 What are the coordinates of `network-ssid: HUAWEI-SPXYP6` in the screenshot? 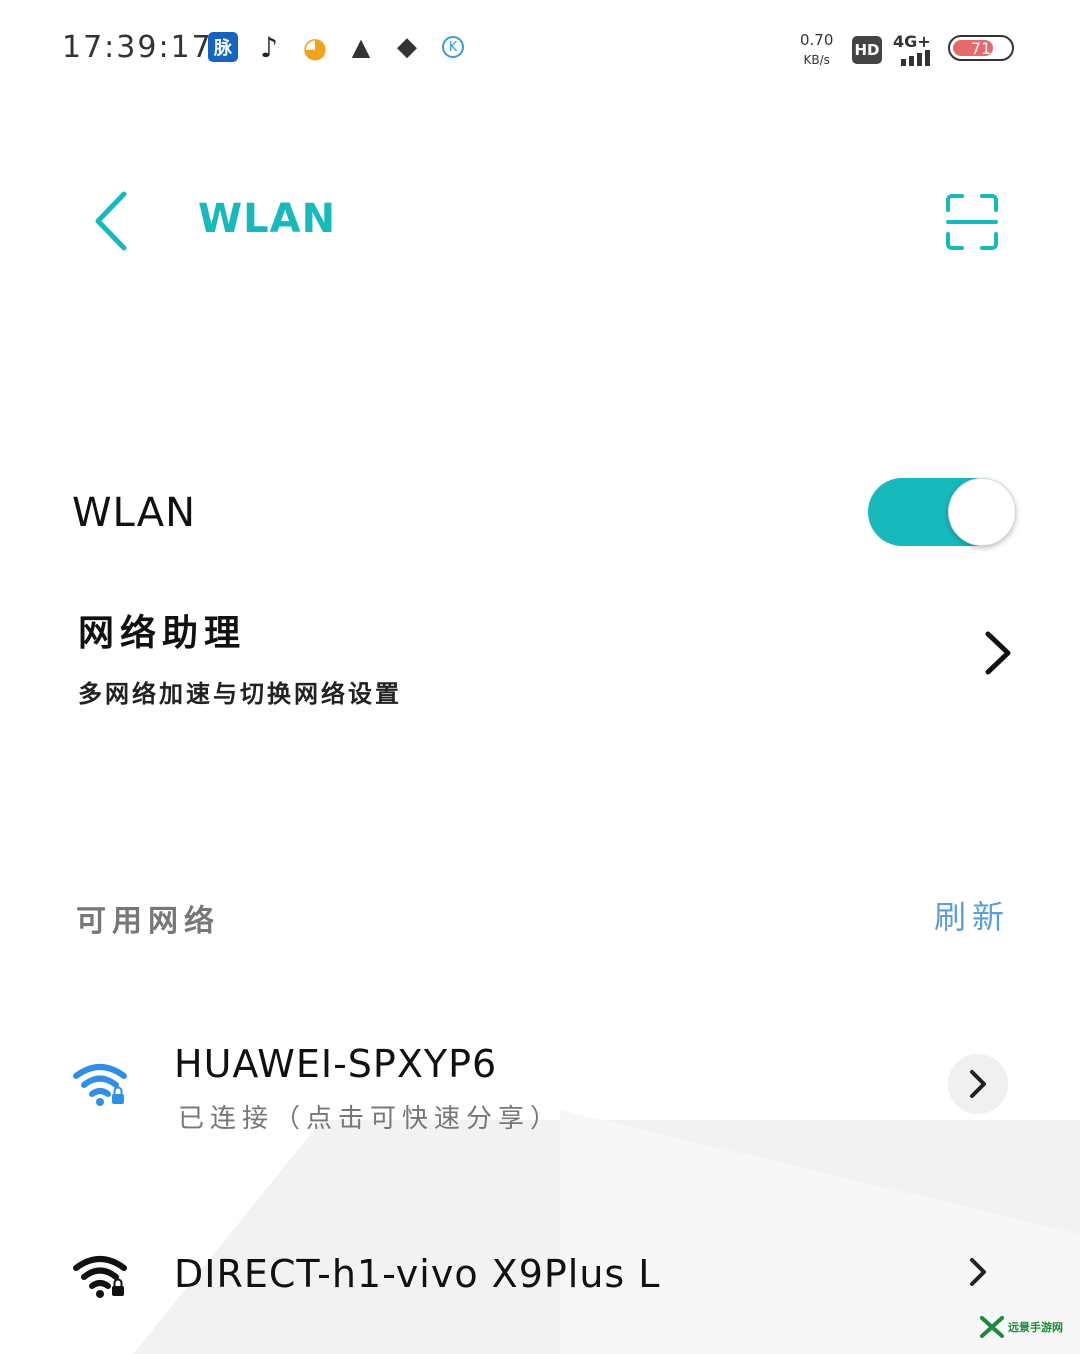 It's located at (336, 1064).